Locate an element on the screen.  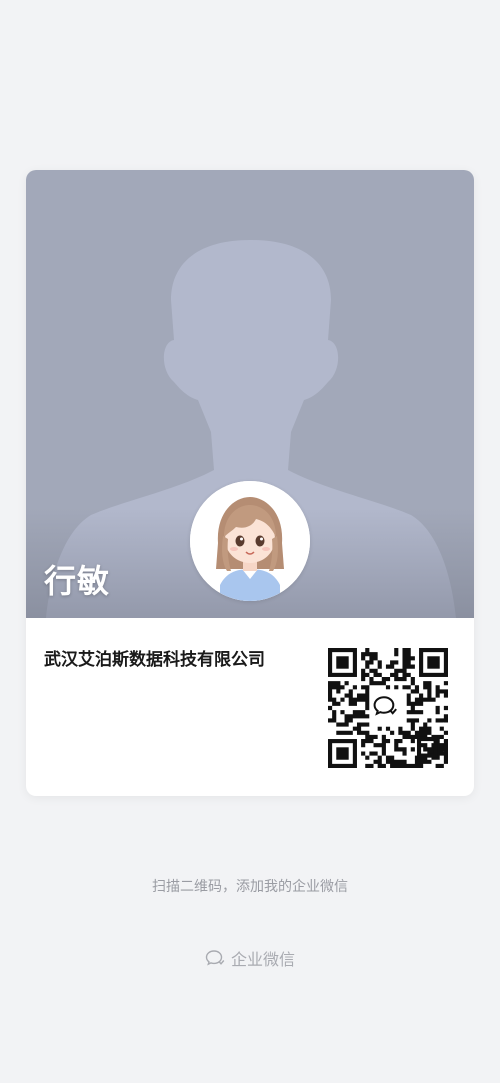
scan-hint: 扫描二维码，添加我的企业微信 is located at coordinates (250, 887).